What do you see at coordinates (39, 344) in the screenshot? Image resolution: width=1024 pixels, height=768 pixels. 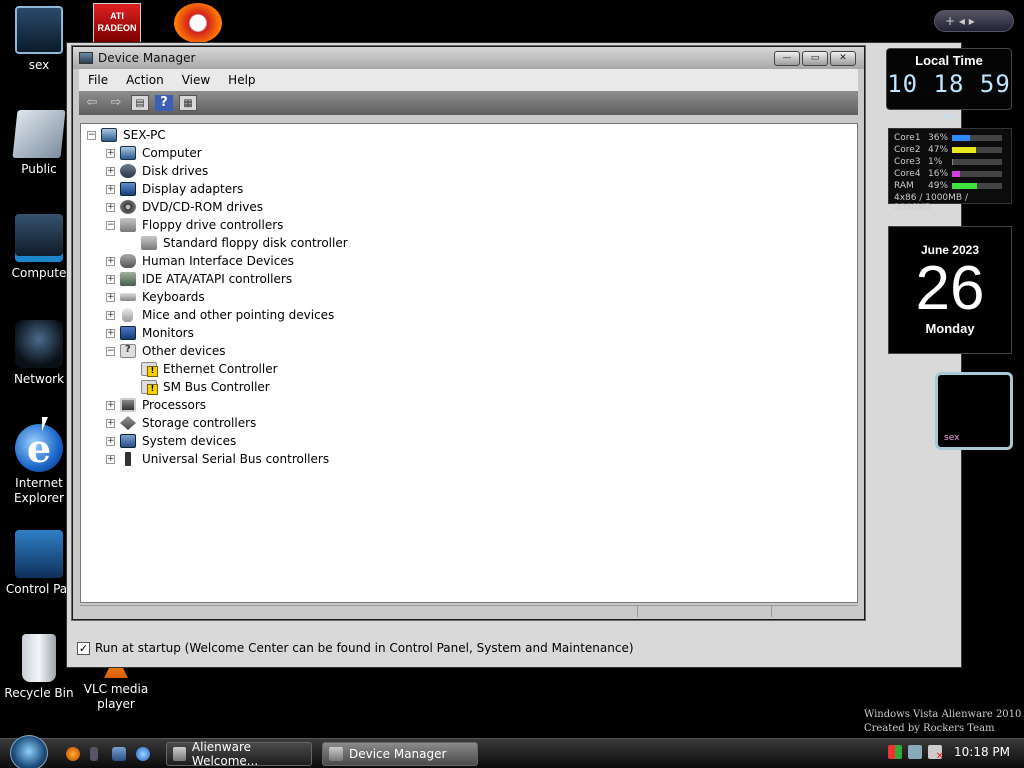 I see `network-icon` at bounding box center [39, 344].